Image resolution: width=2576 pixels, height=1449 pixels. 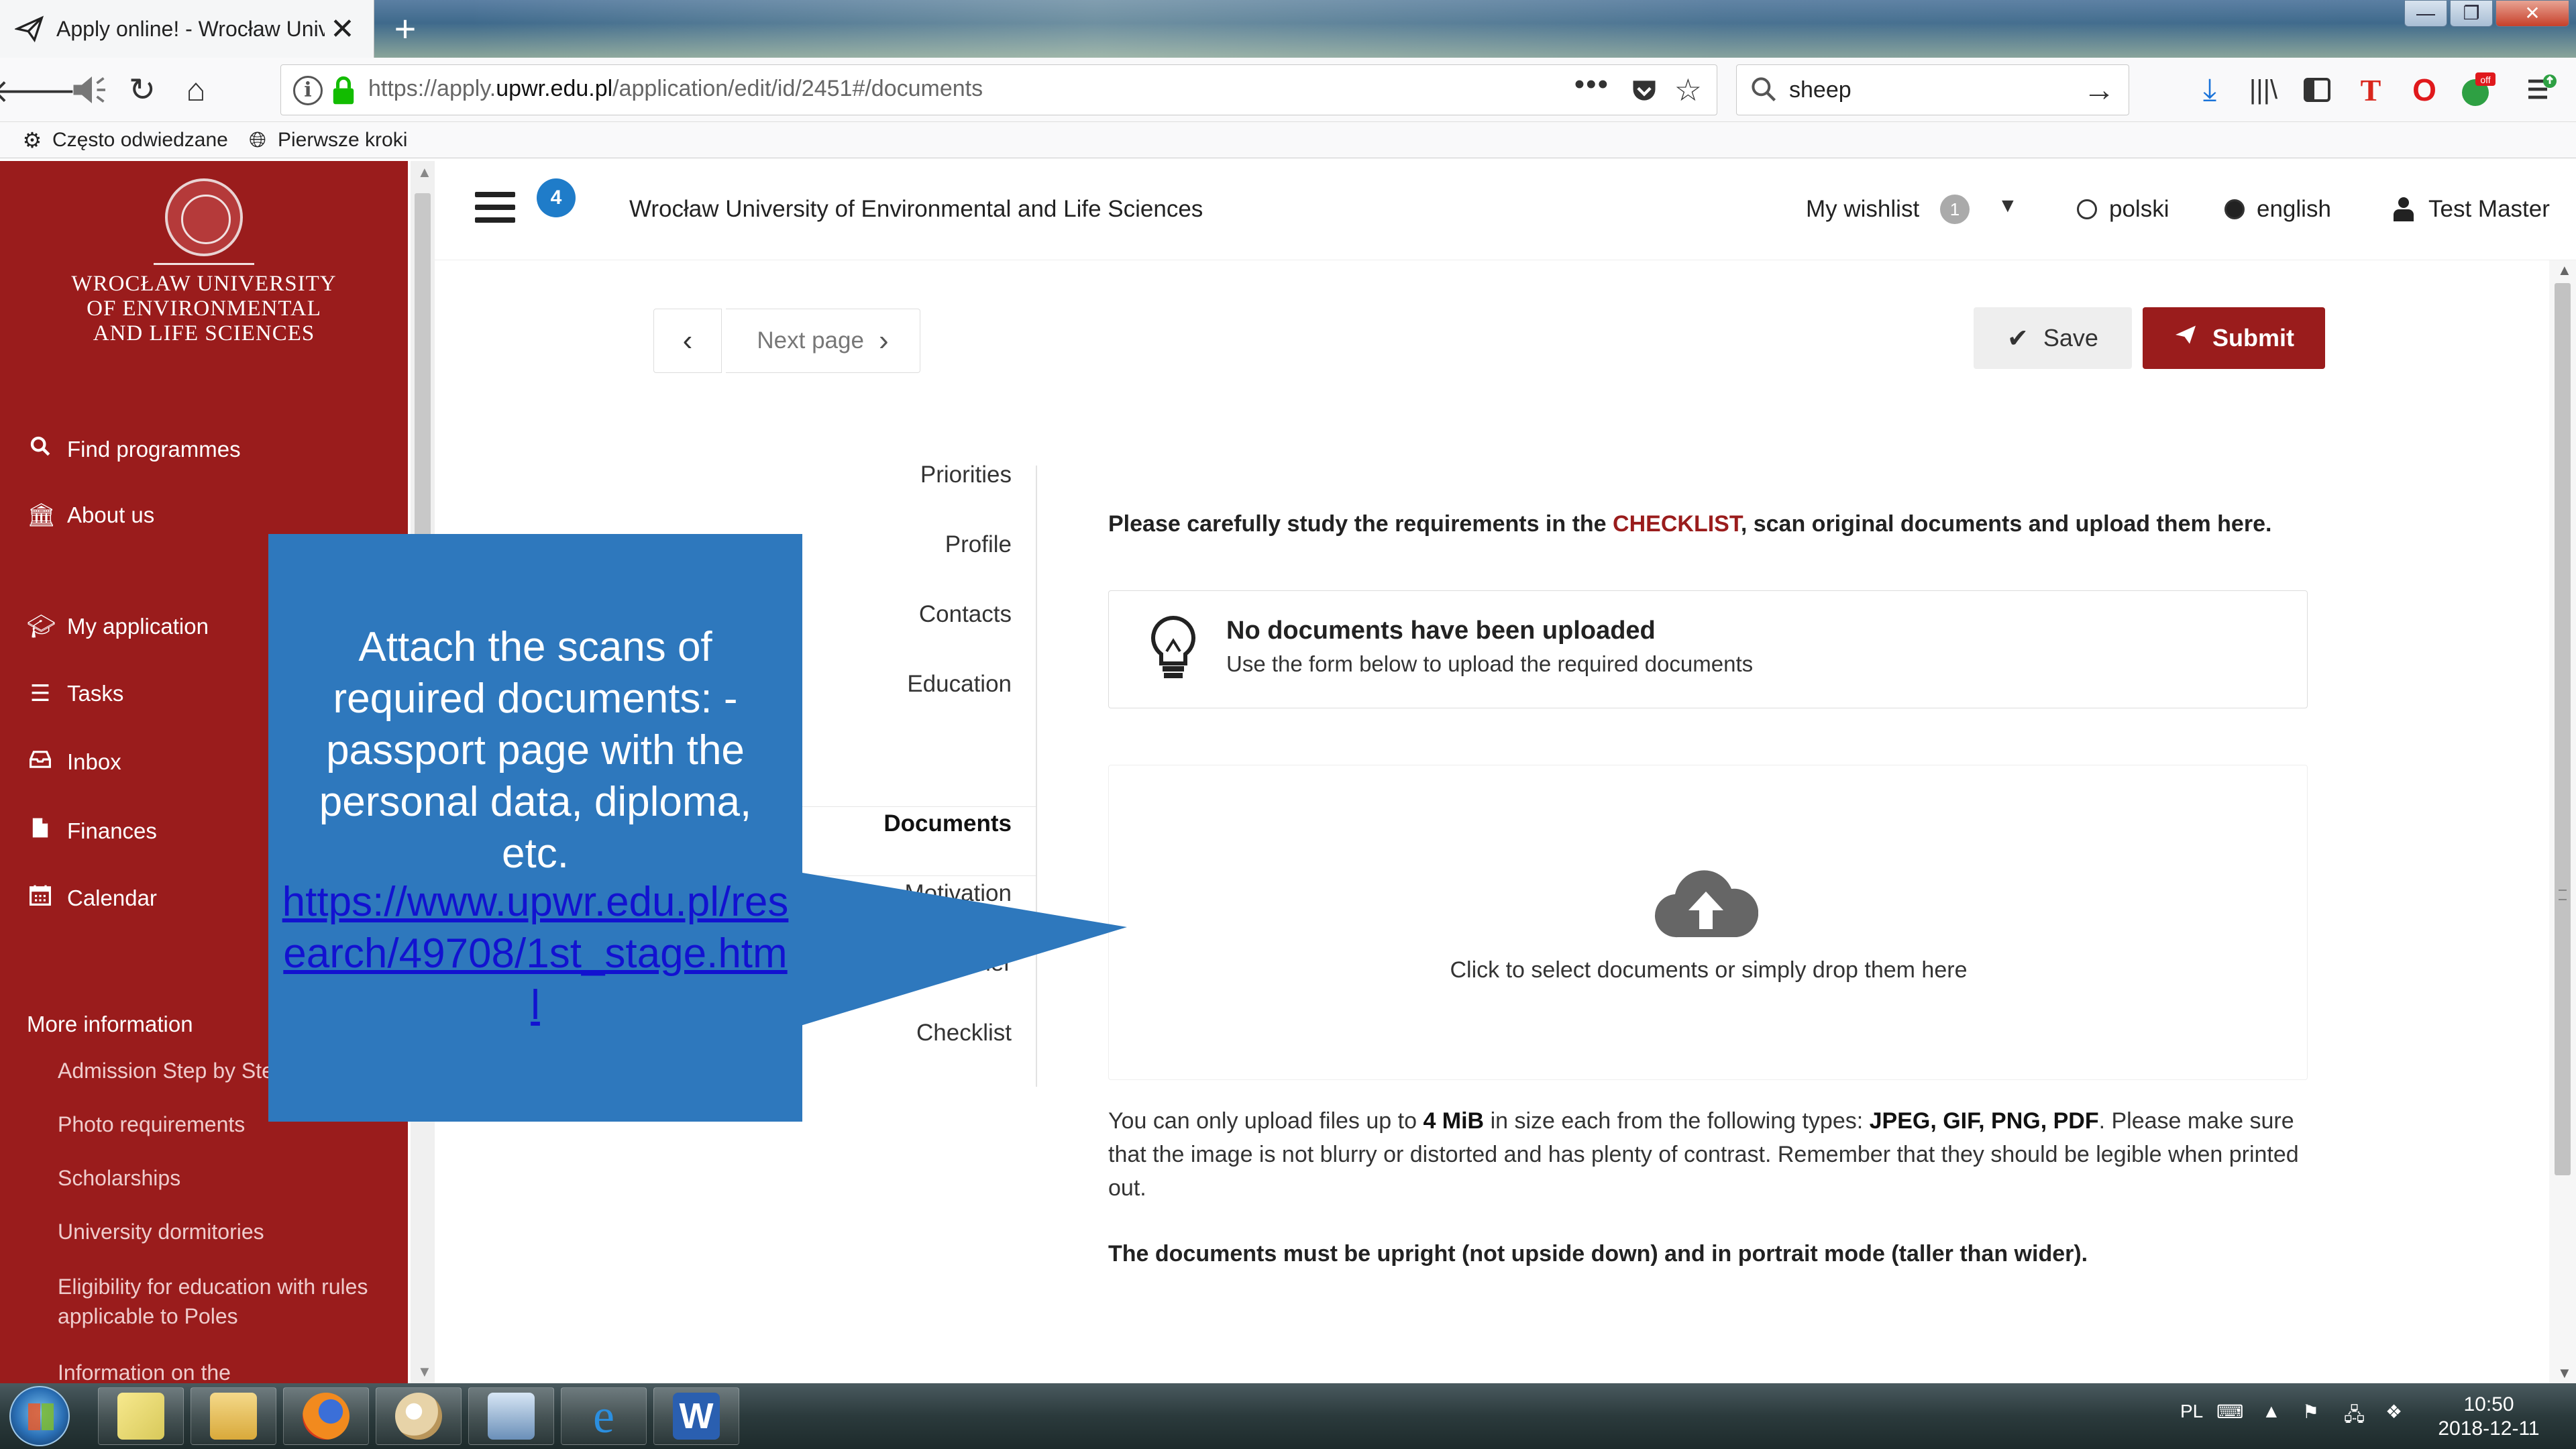 I want to click on main-scrollbar: ▲ ▼, so click(x=2562, y=821).